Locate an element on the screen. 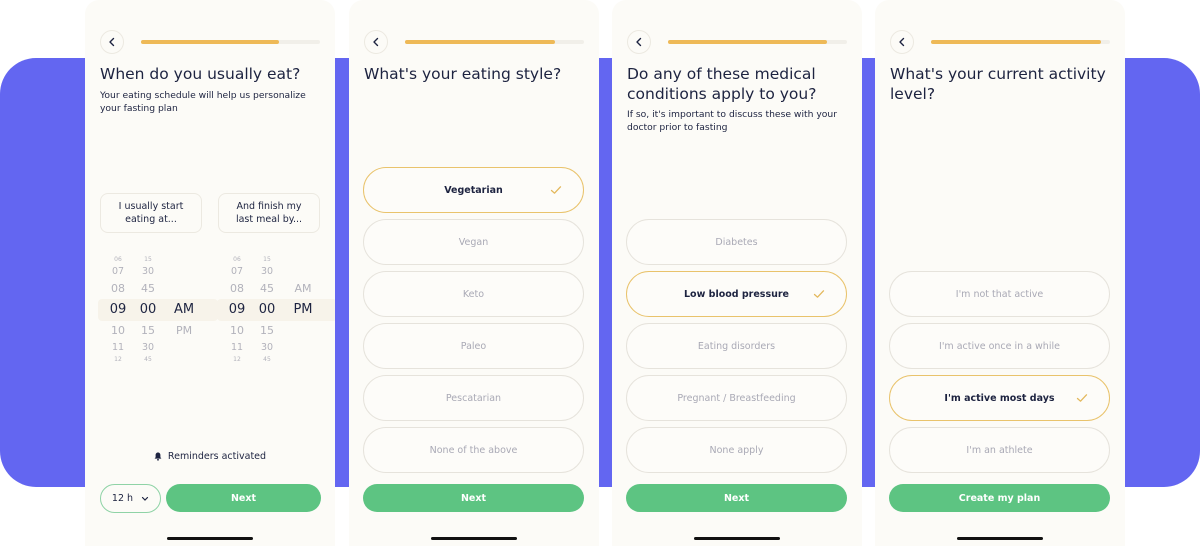 This screenshot has width=1200, height=546. time-format-value: 12 h is located at coordinates (122, 498).